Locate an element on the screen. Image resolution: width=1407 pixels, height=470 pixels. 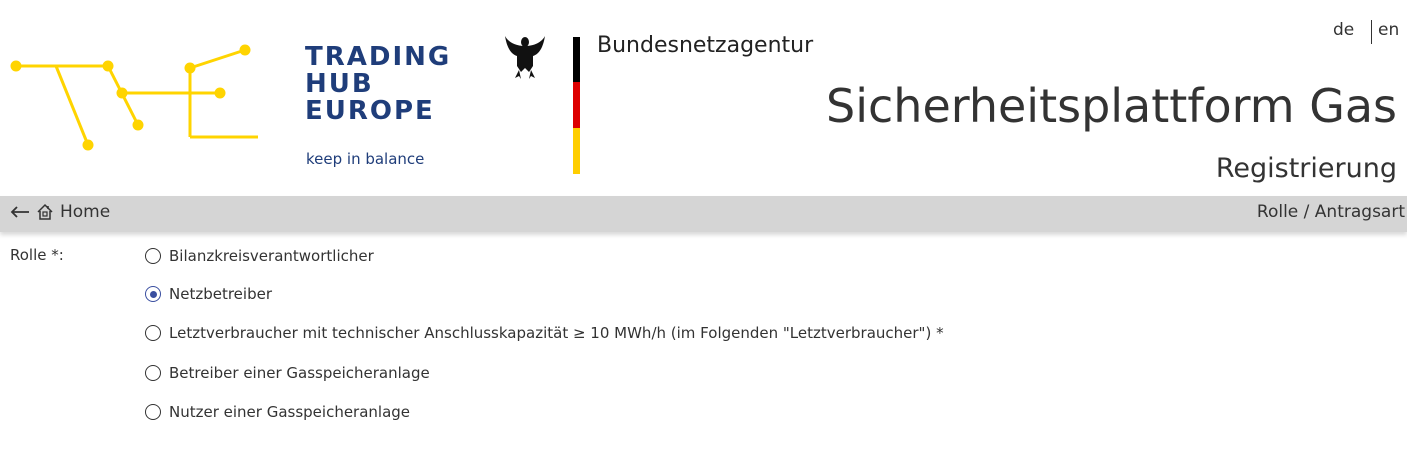
flag-black-stripe is located at coordinates (576, 59).